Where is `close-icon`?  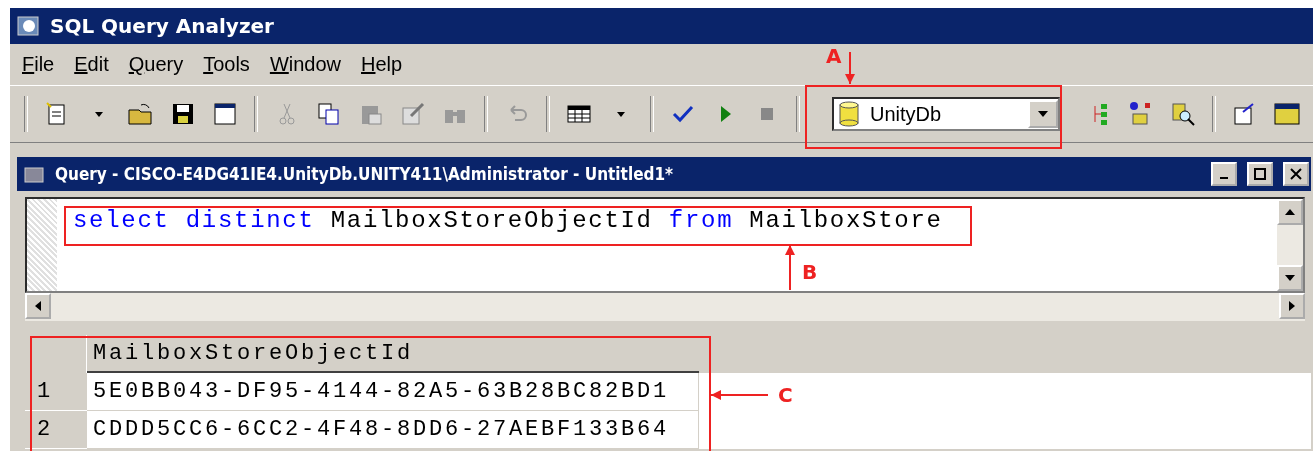
close-icon is located at coordinates (1296, 174).